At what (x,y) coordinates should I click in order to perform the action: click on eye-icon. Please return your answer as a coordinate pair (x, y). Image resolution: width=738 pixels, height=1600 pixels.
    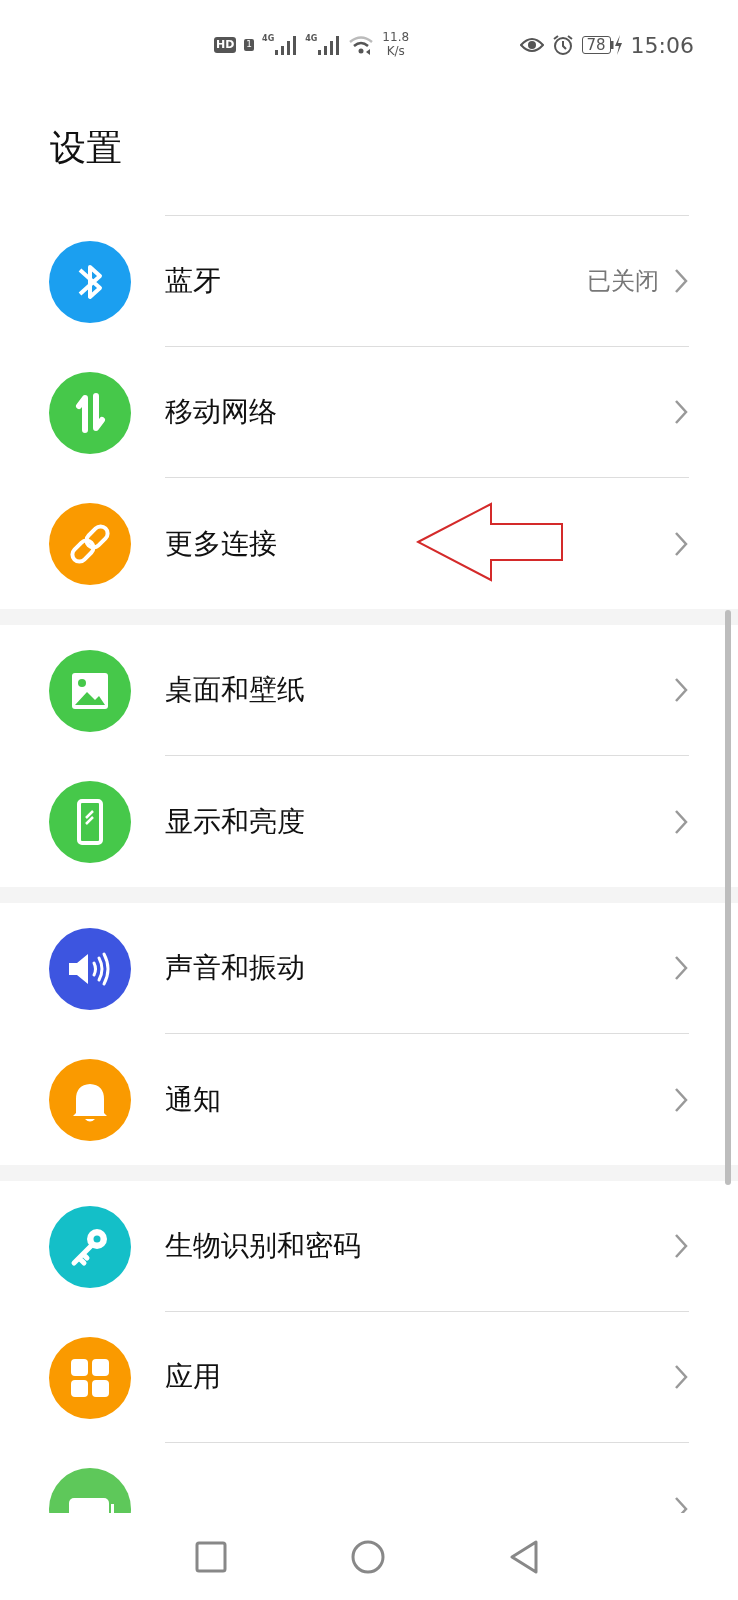
    Looking at the image, I should click on (531, 45).